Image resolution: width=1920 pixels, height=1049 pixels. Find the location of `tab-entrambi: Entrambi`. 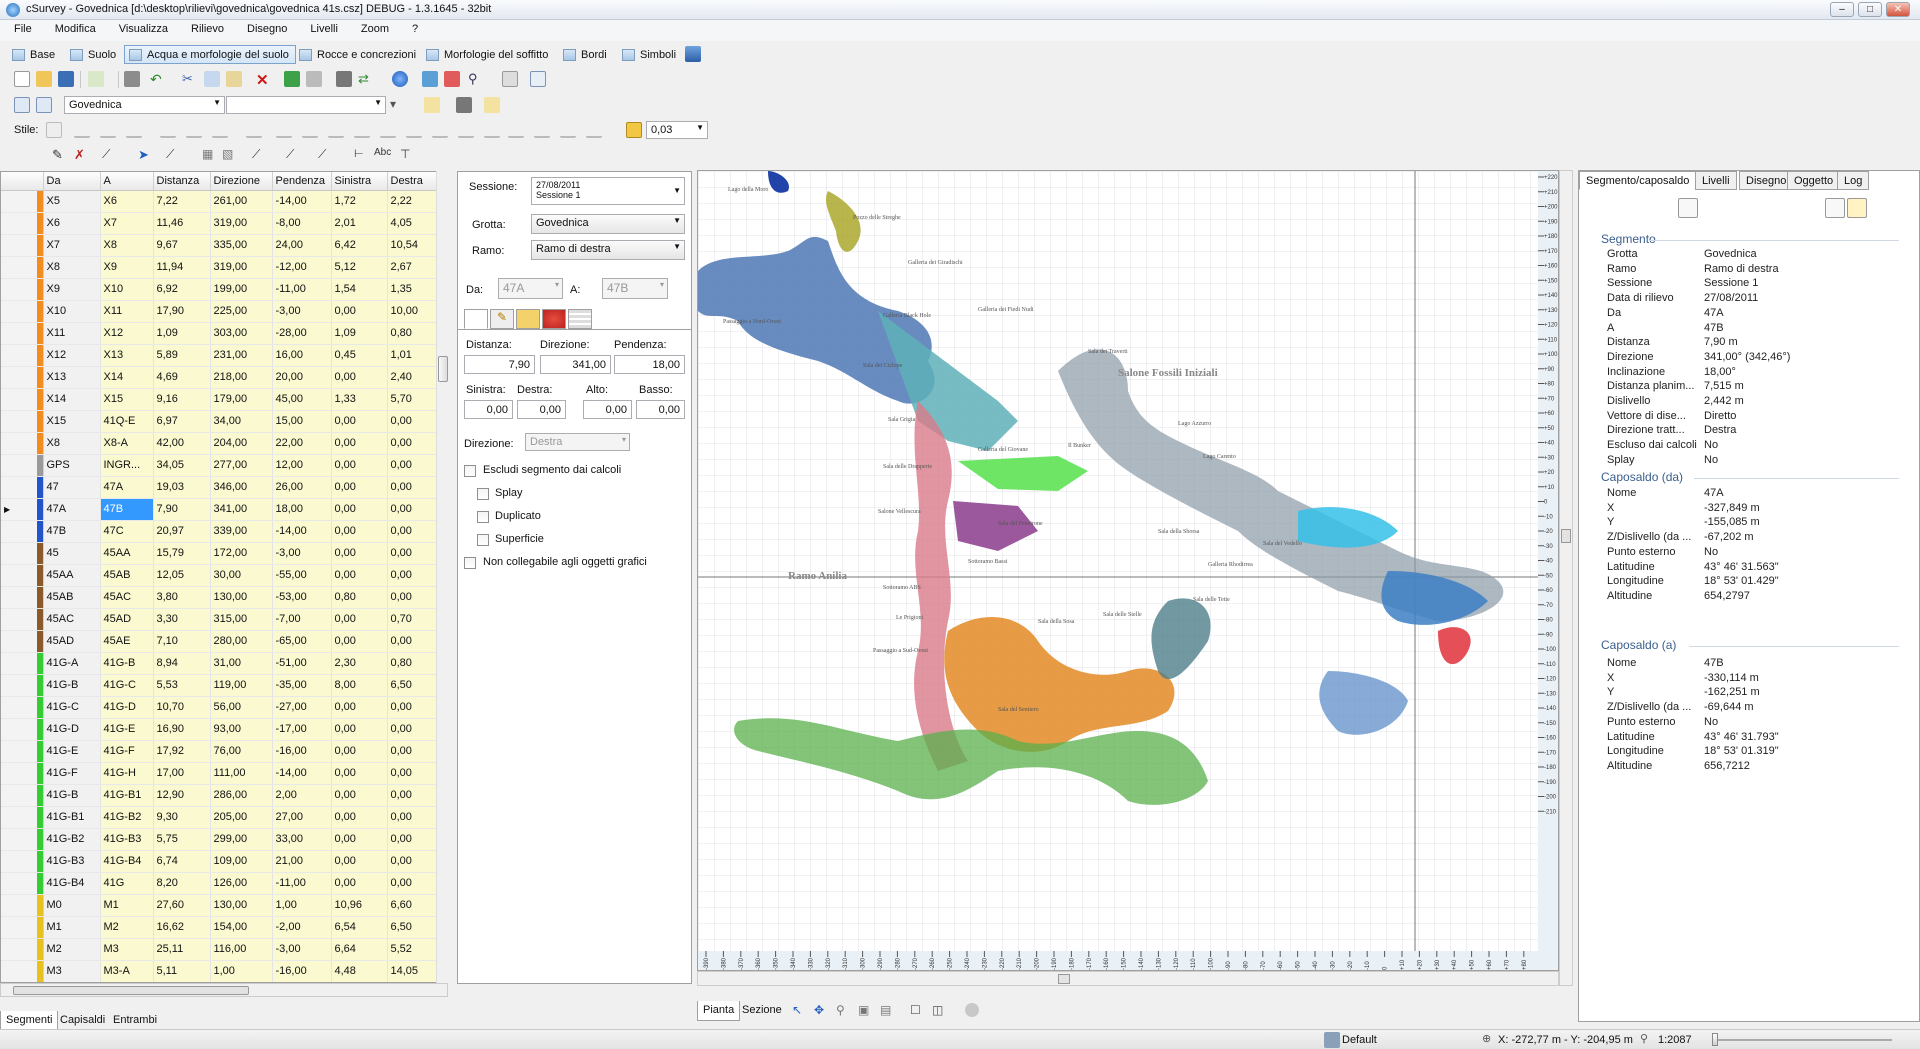

tab-entrambi: Entrambi is located at coordinates (135, 1021).